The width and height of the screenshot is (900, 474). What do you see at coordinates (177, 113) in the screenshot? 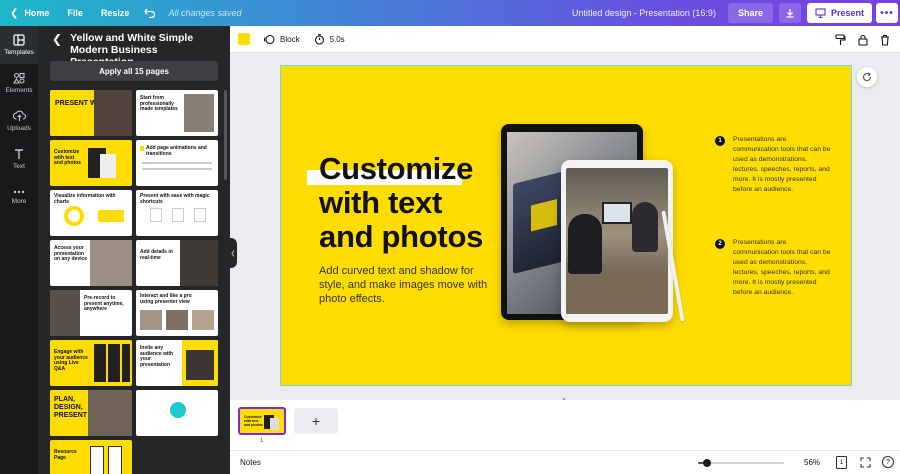
I see `template-thumb: Start from professionally made templates` at bounding box center [177, 113].